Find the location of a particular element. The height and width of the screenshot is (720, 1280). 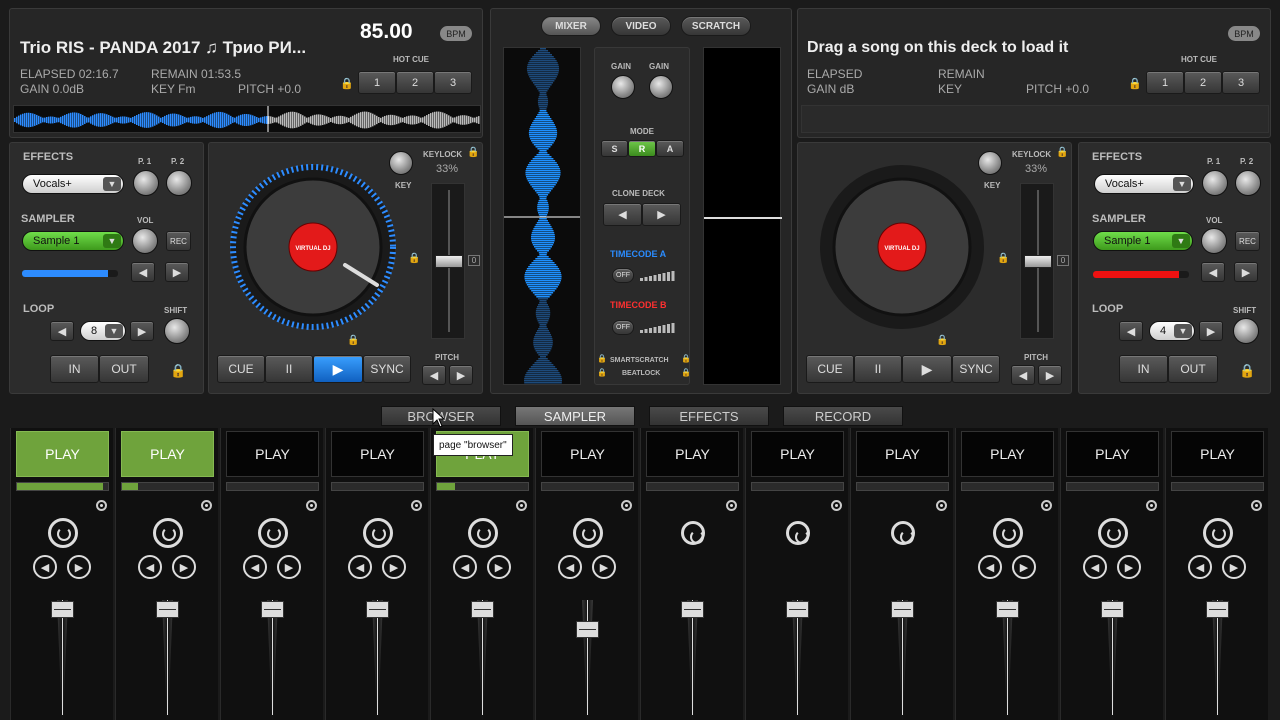

loop-select: 8 ▼ is located at coordinates (103, 331).